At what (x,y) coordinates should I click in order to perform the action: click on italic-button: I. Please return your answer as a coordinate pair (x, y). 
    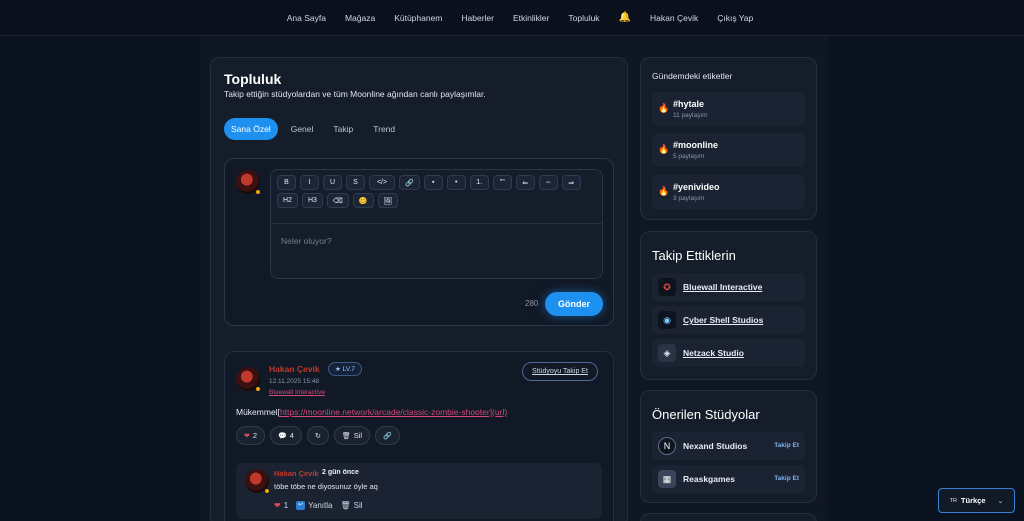
    Looking at the image, I should click on (309, 182).